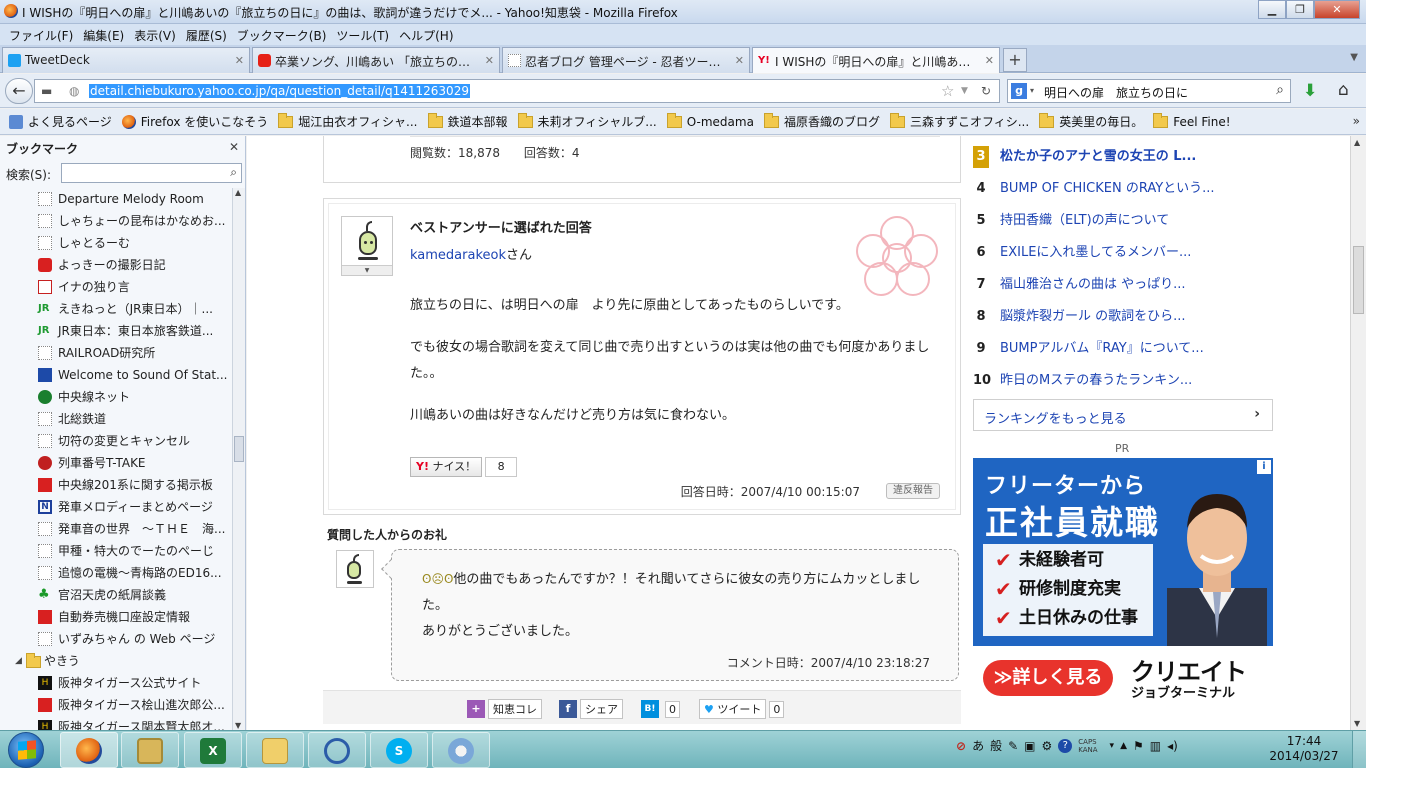 The image size is (1422, 788). What do you see at coordinates (46, 91) in the screenshot?
I see `page-history-icon: ▬` at bounding box center [46, 91].